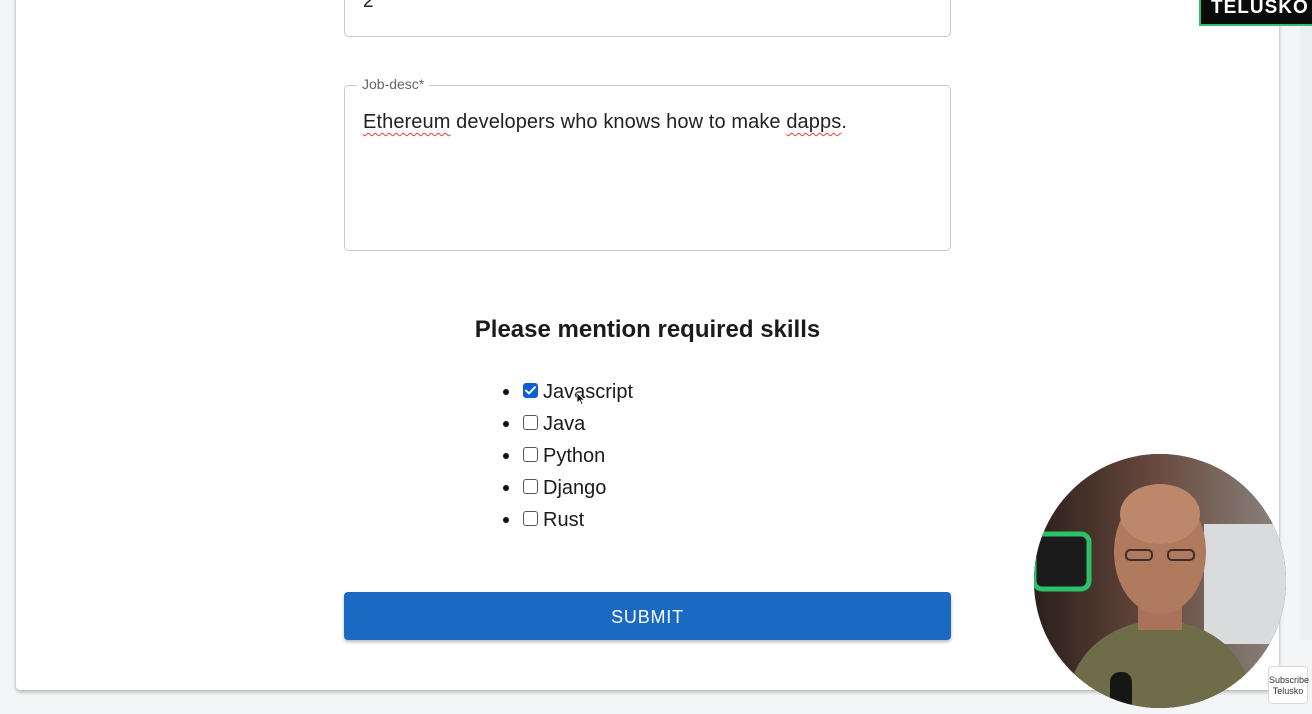  I want to click on skill-checkbox-javascript, so click(530, 390).